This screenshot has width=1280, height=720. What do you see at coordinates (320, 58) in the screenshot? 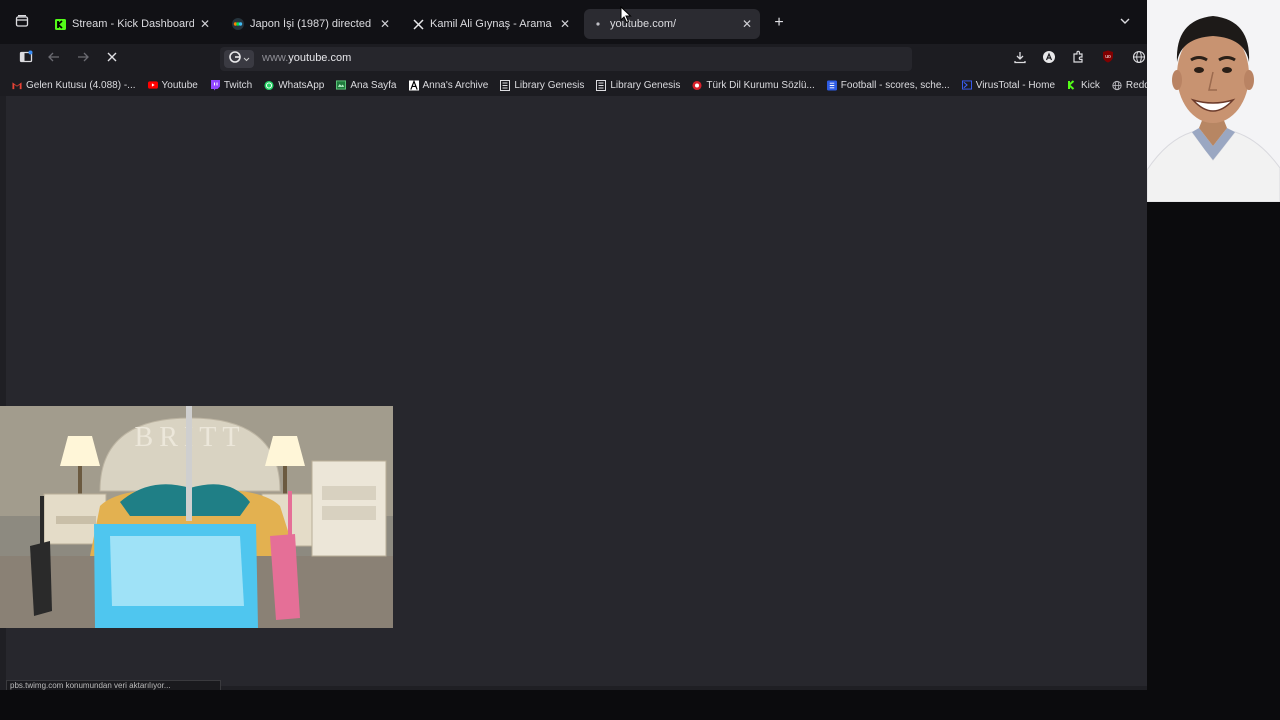
I see `url-domain: youtube.com` at bounding box center [320, 58].